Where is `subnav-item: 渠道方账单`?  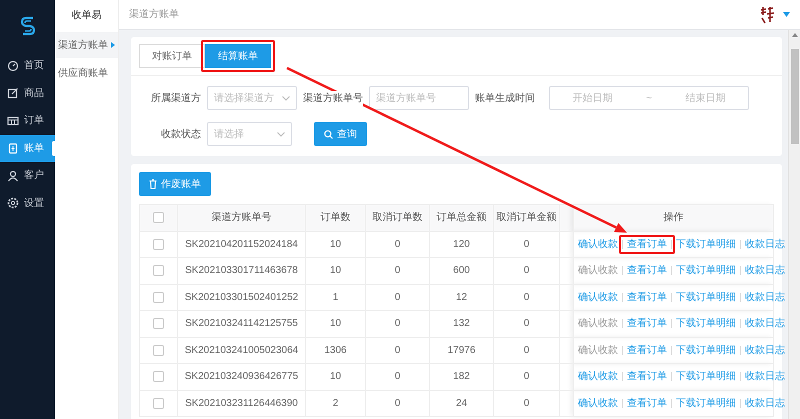 subnav-item: 渠道方账单 is located at coordinates (86, 45).